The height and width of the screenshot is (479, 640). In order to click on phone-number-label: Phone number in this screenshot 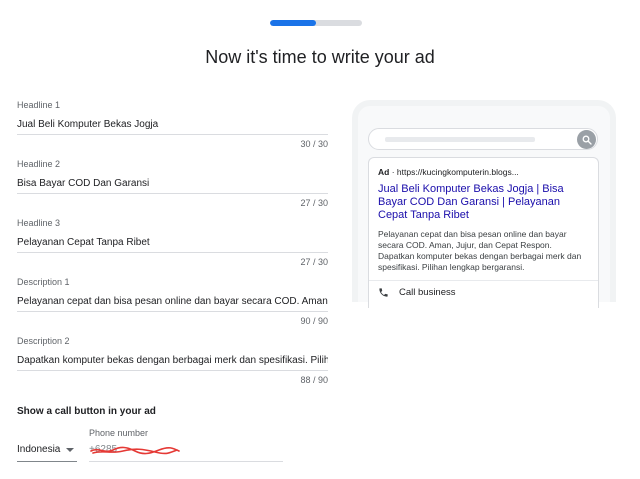, I will do `click(119, 433)`.